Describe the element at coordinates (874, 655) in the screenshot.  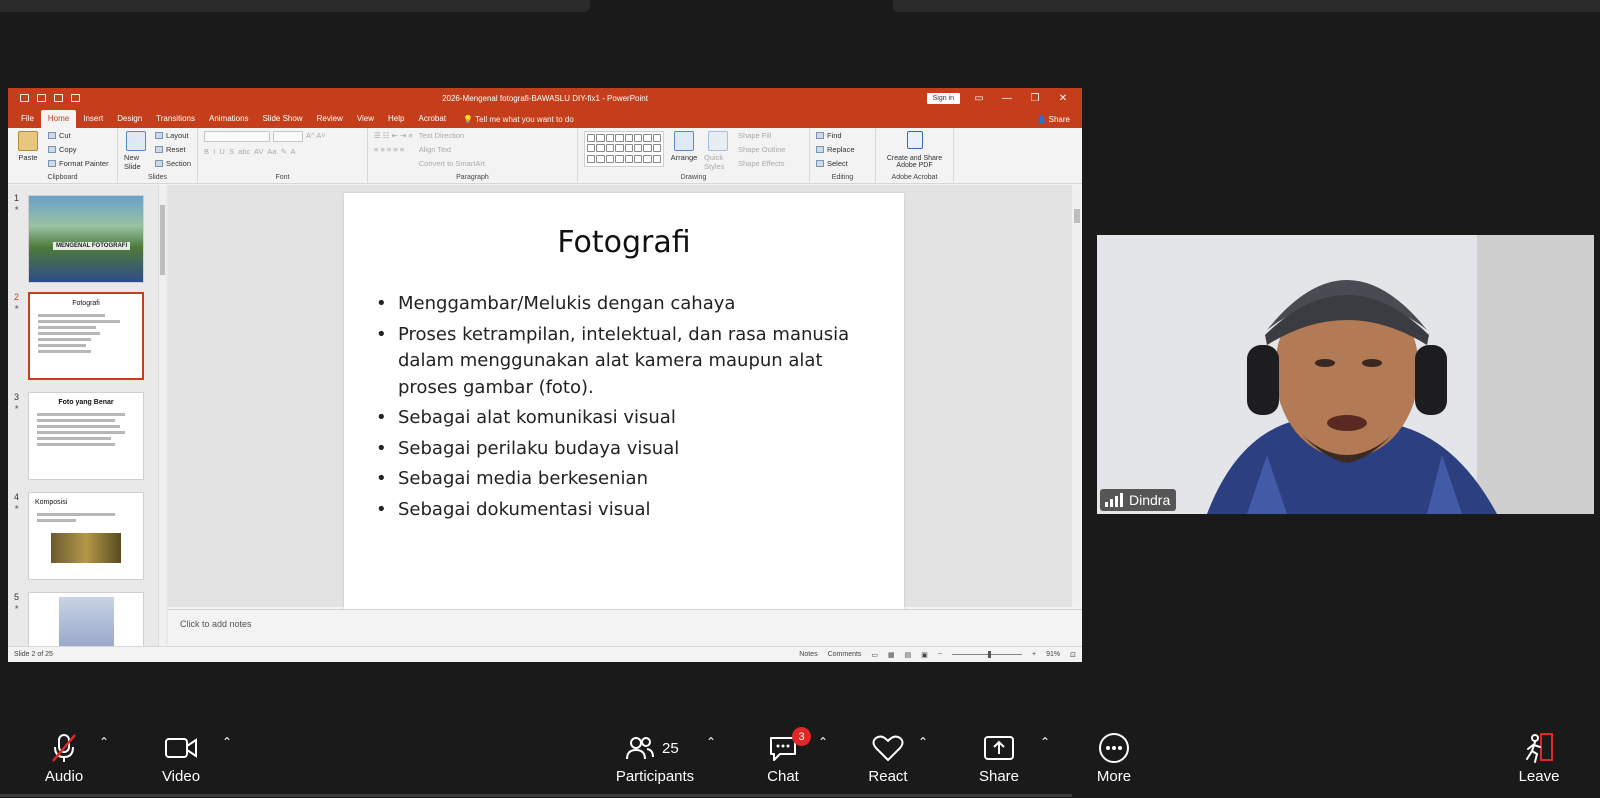
I see `normal-view-icon: ▭` at that location.